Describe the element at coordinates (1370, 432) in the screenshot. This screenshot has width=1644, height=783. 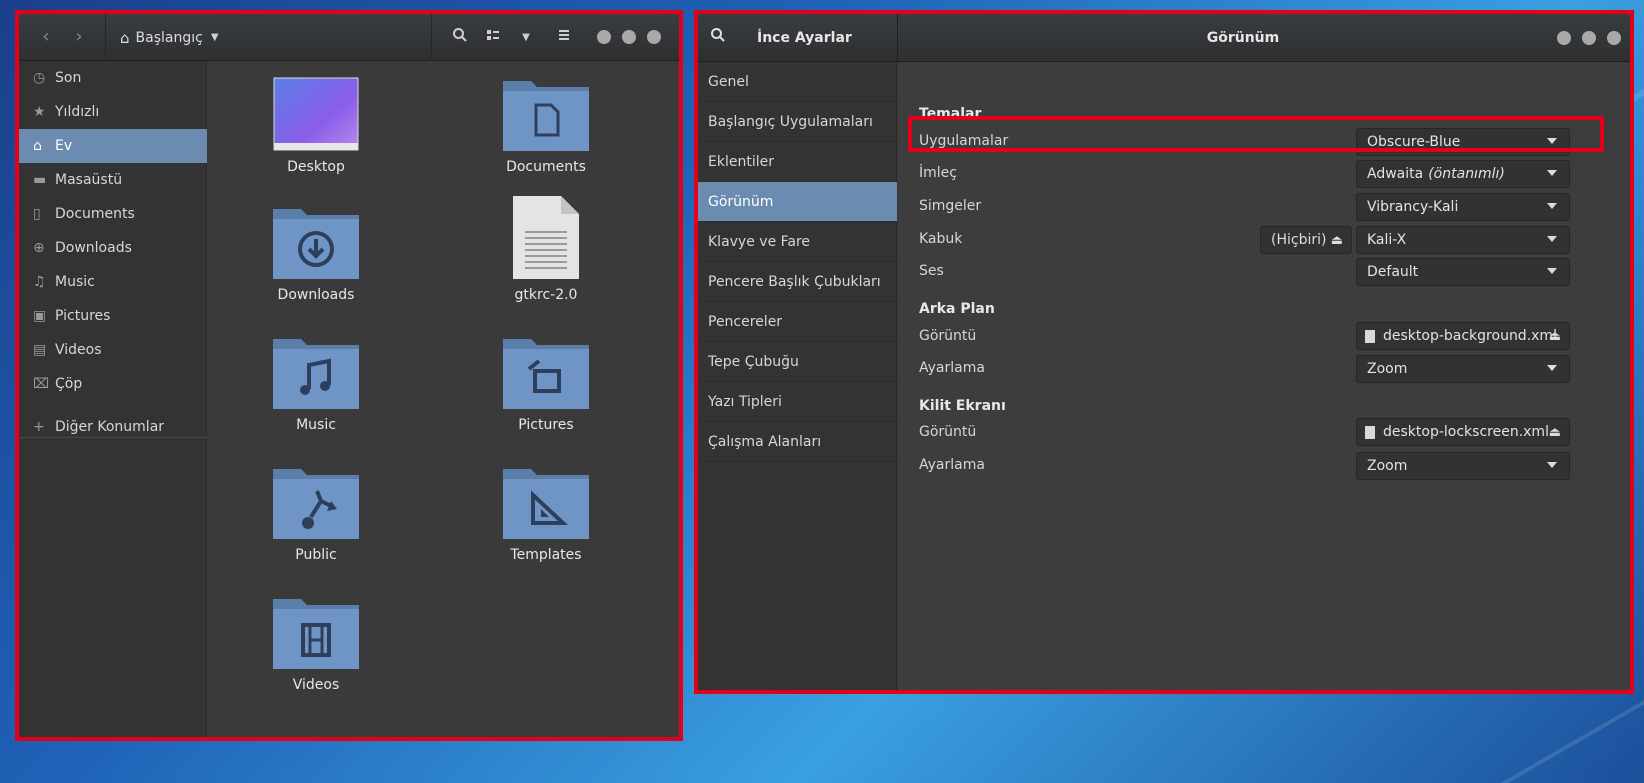
I see `file-icon` at that location.